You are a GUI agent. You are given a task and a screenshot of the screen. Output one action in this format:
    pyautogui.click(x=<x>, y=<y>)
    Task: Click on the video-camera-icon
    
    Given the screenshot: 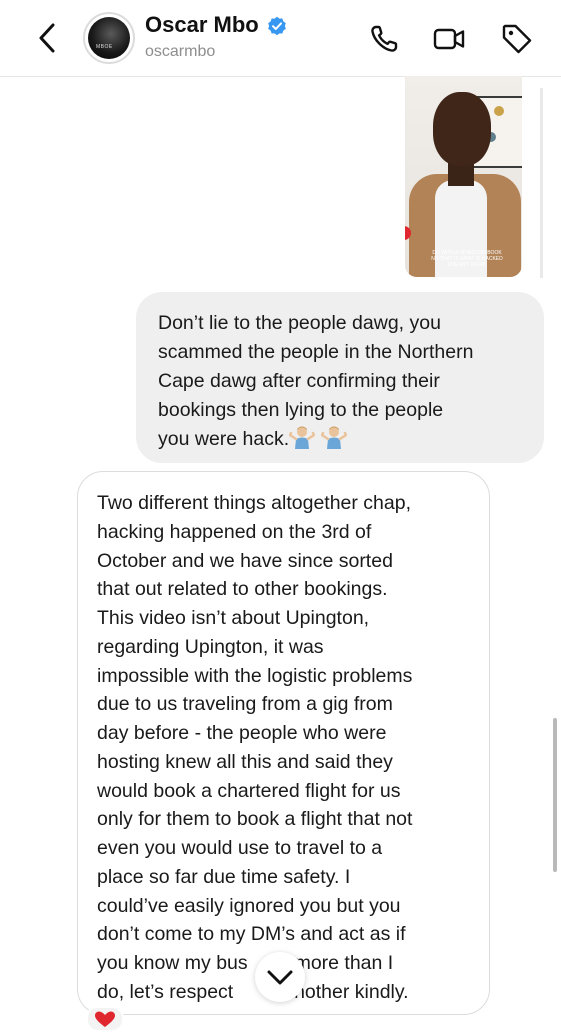 What is the action you would take?
    pyautogui.click(x=449, y=39)
    